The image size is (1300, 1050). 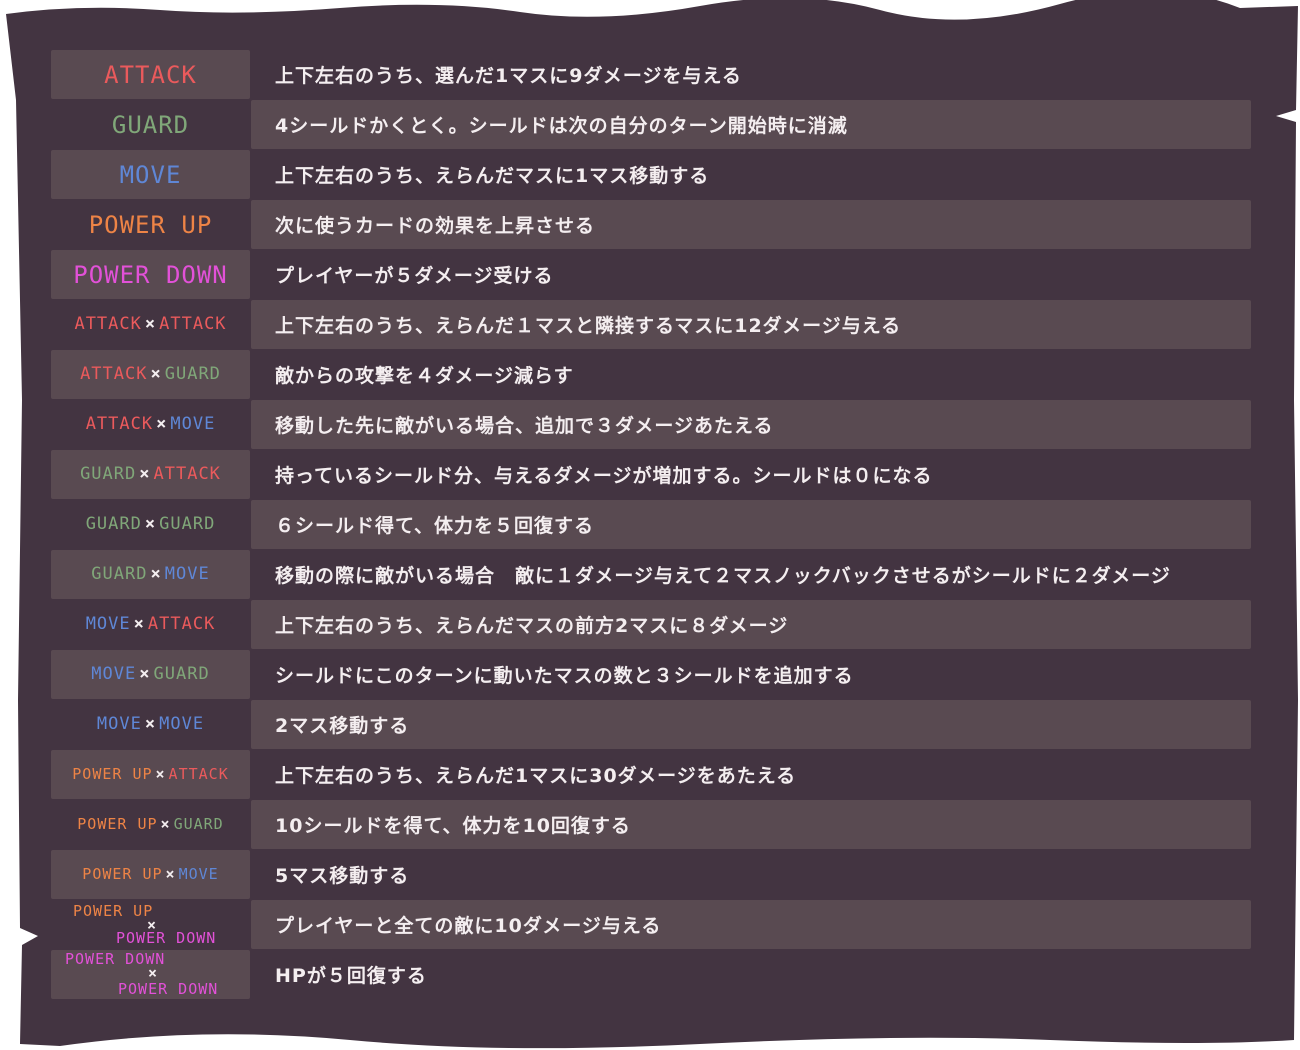 What do you see at coordinates (651, 875) in the screenshot?
I see `table-row: POWER UP × MOVE 5マス移動する` at bounding box center [651, 875].